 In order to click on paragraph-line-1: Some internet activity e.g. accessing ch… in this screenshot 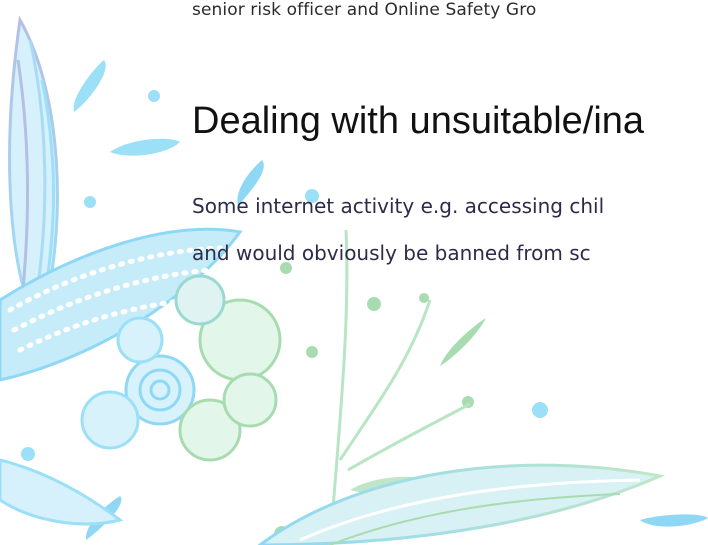, I will do `click(398, 206)`.